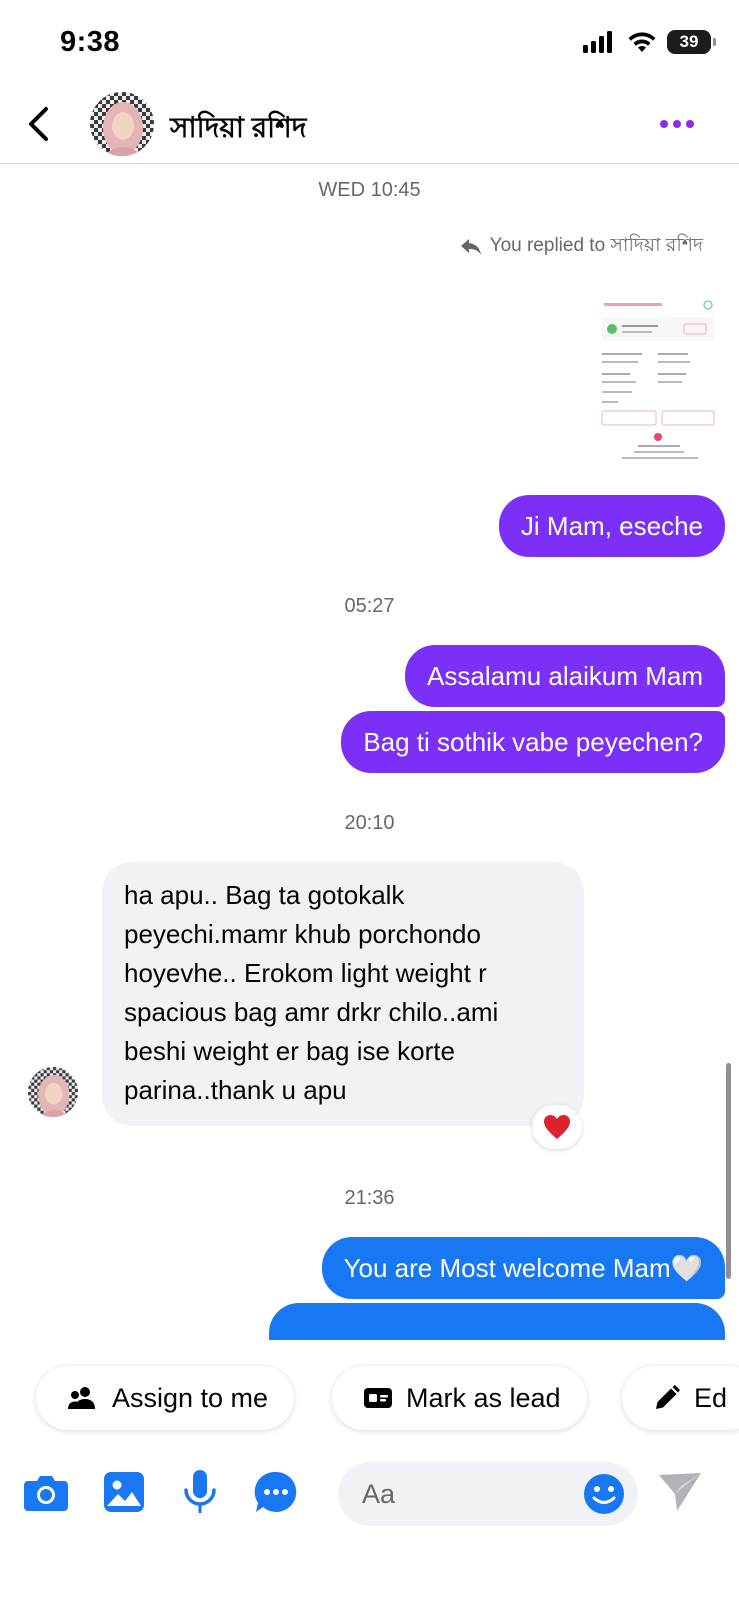  I want to click on battery-level: 39, so click(689, 41).